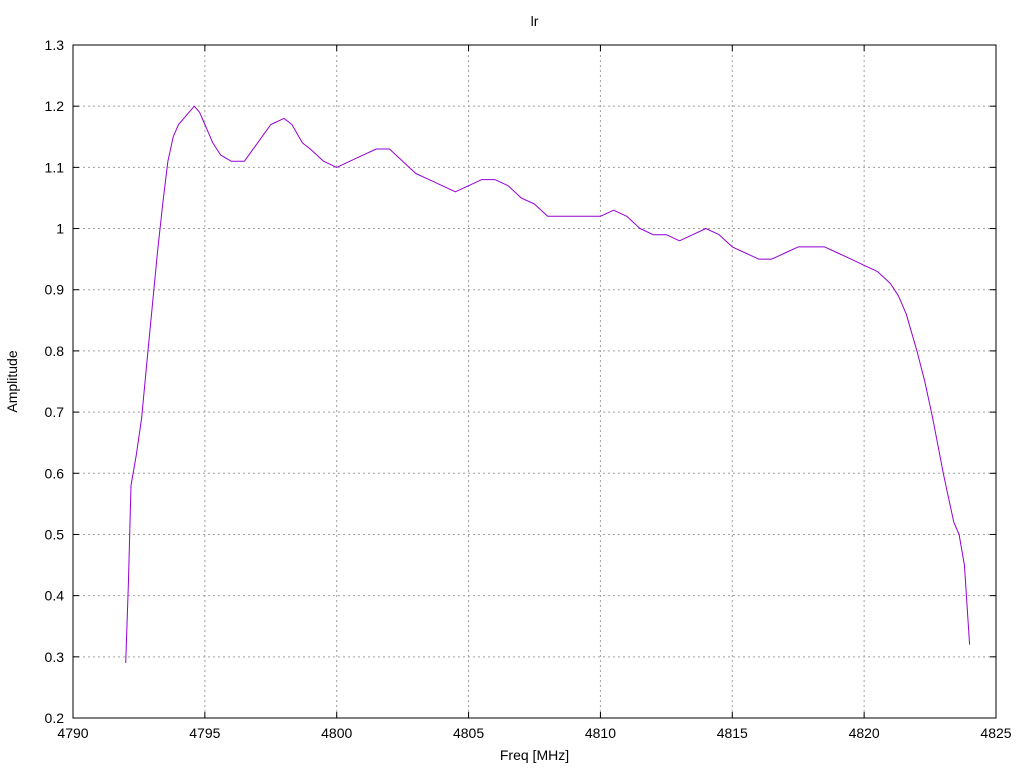  What do you see at coordinates (55, 167) in the screenshot?
I see `y-tick-label: 1.1` at bounding box center [55, 167].